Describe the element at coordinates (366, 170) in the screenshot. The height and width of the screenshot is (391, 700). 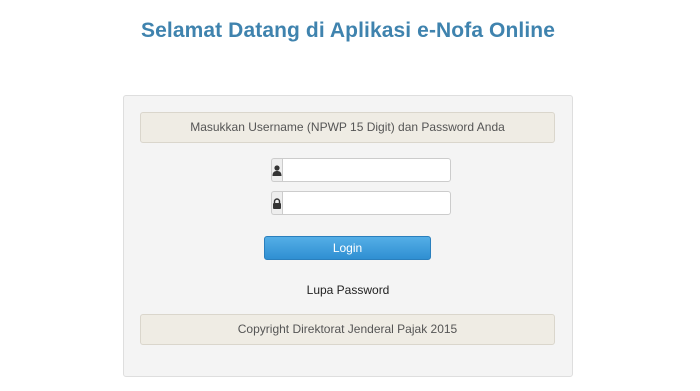
I see `username-input` at that location.